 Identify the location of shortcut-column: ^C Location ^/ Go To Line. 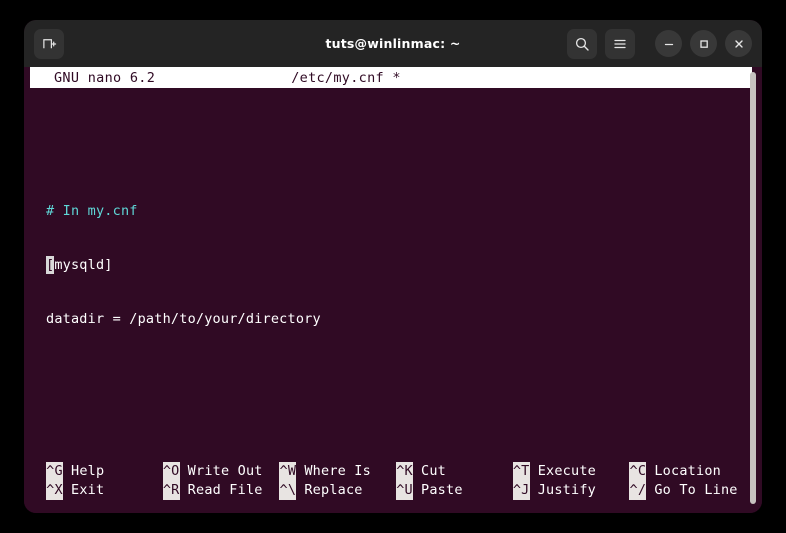
(687, 481).